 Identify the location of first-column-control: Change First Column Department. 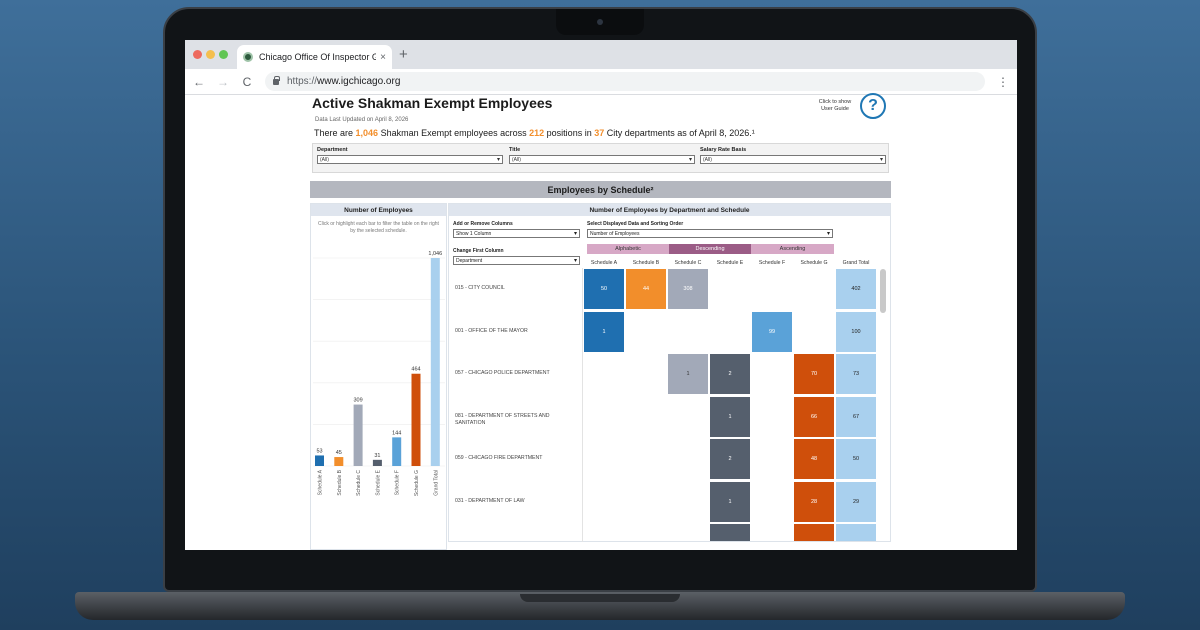
(516, 256).